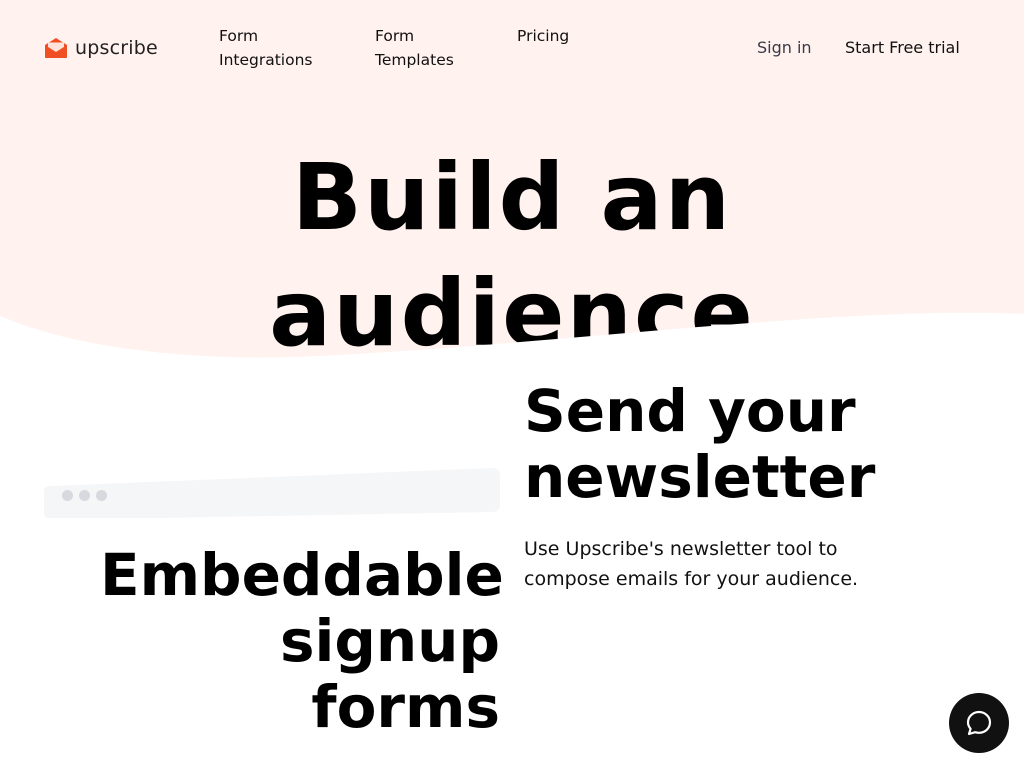 This screenshot has height=768, width=1024. Describe the element at coordinates (302, 575) in the screenshot. I see `embeddable-forms-heading-line: Embeddable` at that location.